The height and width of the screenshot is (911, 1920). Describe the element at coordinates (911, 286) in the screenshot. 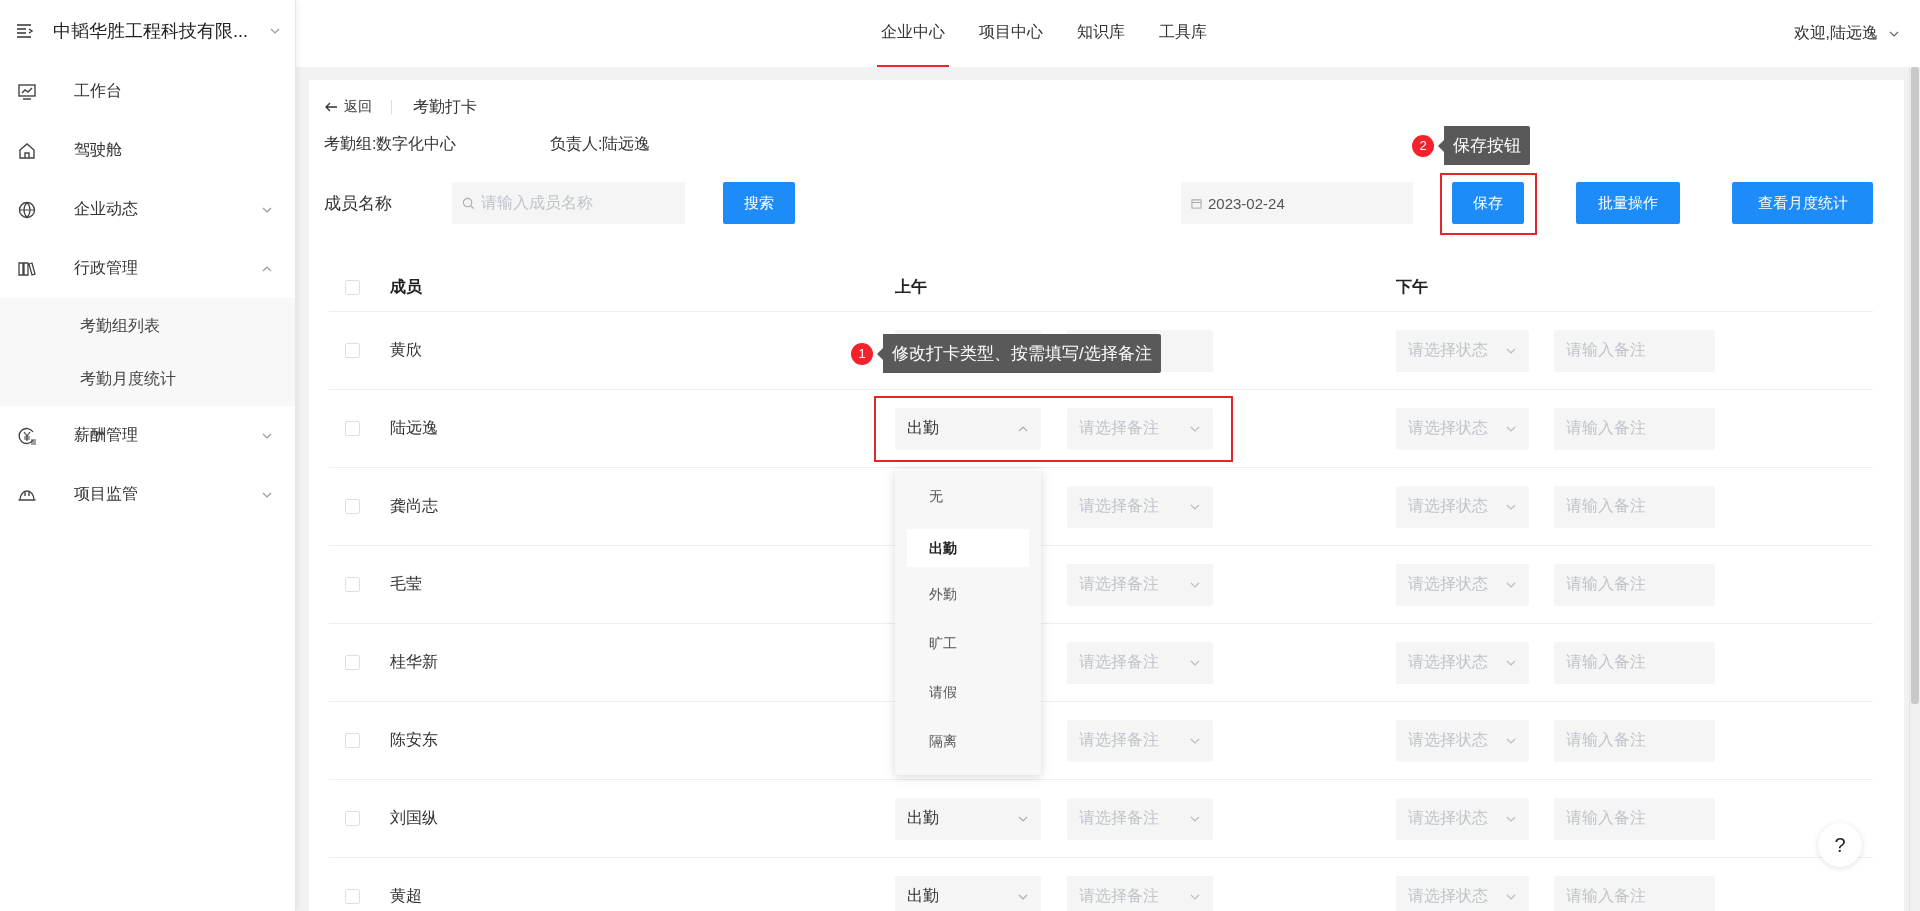

I see `column-header: 上午` at that location.